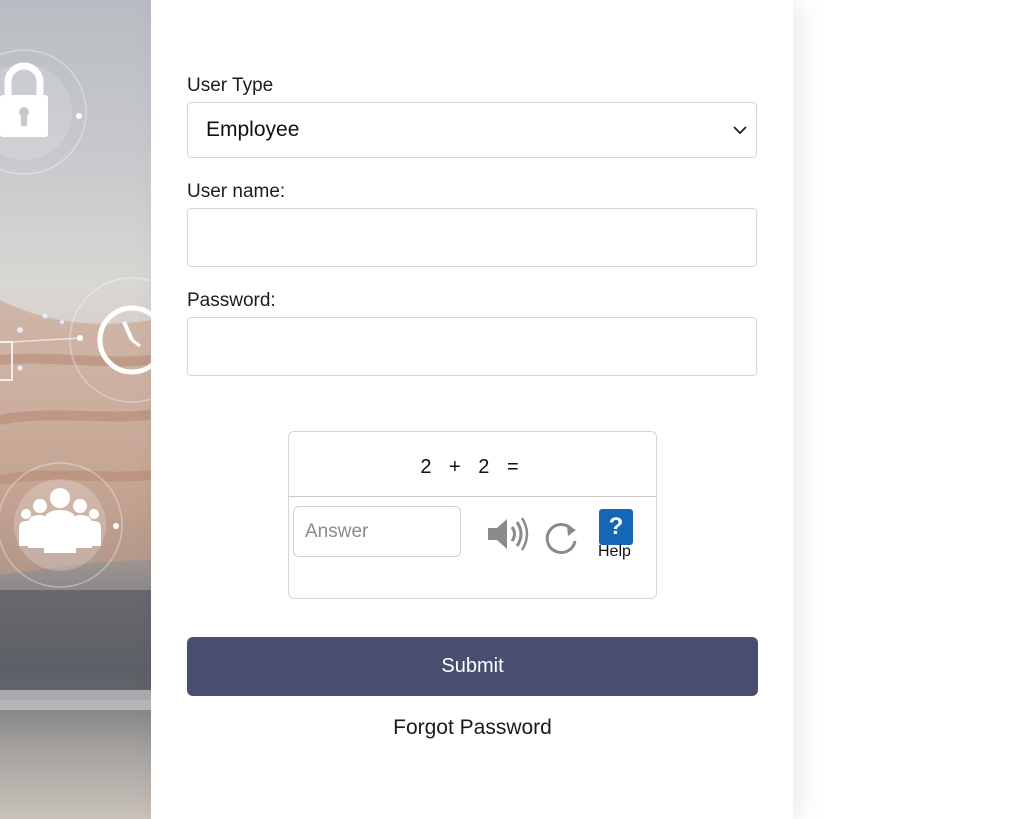 The height and width of the screenshot is (819, 1024). Describe the element at coordinates (472, 237) in the screenshot. I see `username-input` at that location.